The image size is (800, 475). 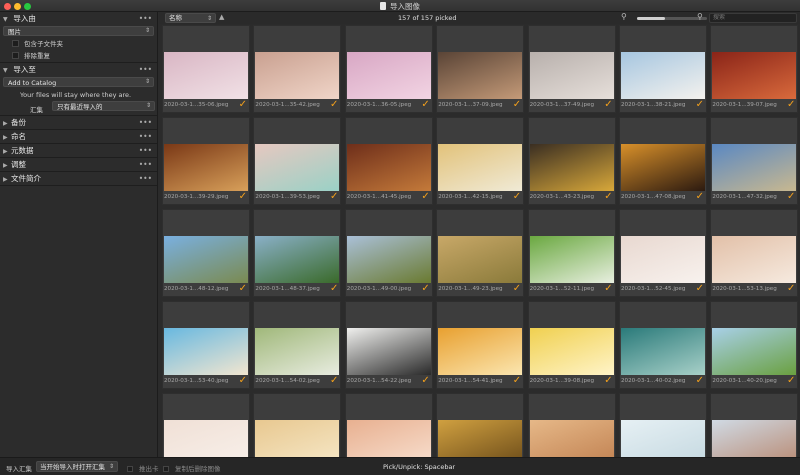 I want to click on thumbnail-cell: 2020-03-1...40-20.jpeg ✓, so click(x=754, y=345).